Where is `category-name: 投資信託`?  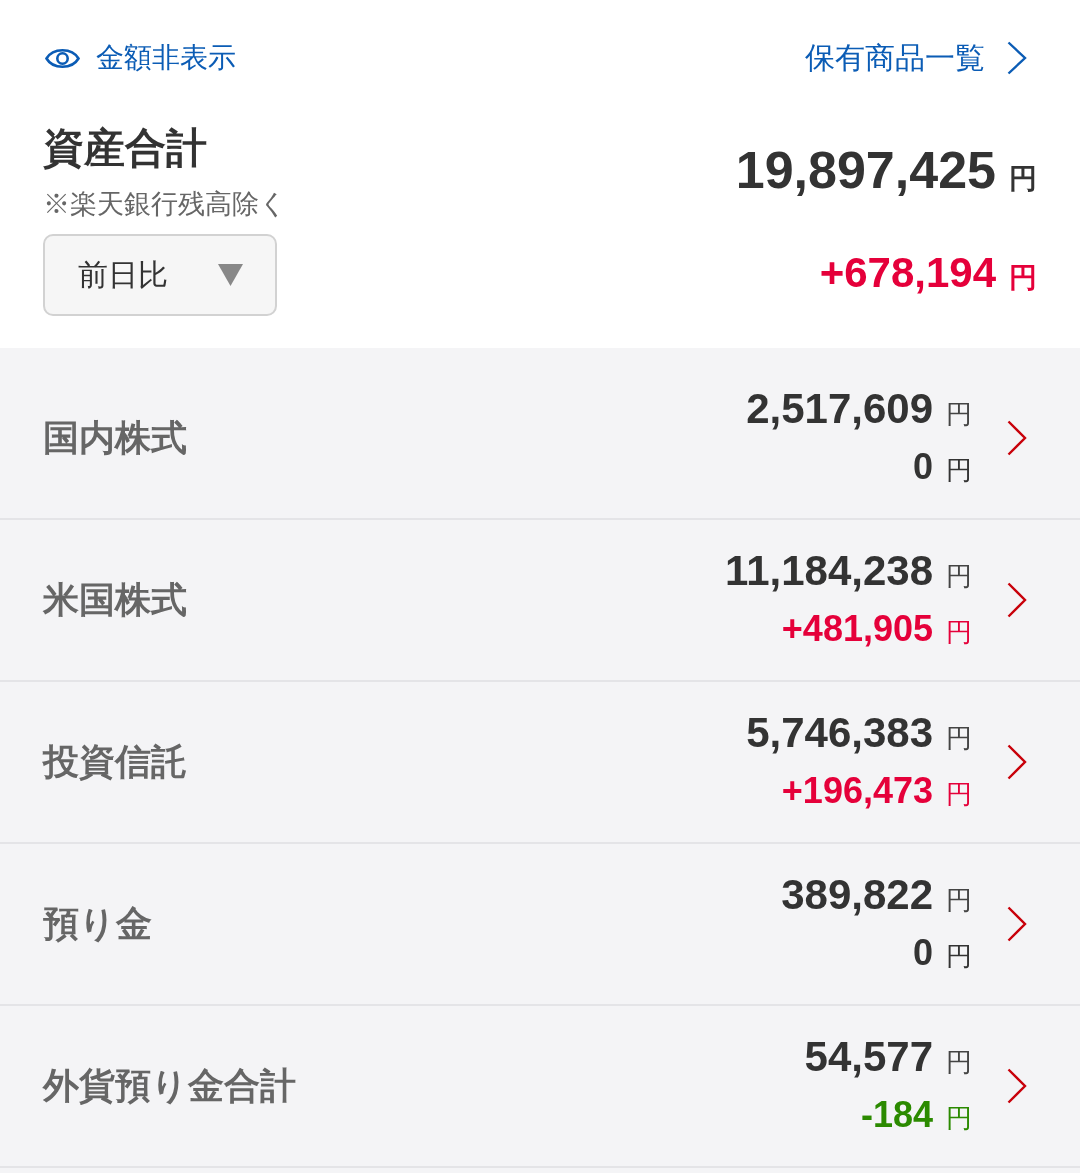
category-name: 投資信託 is located at coordinates (115, 761).